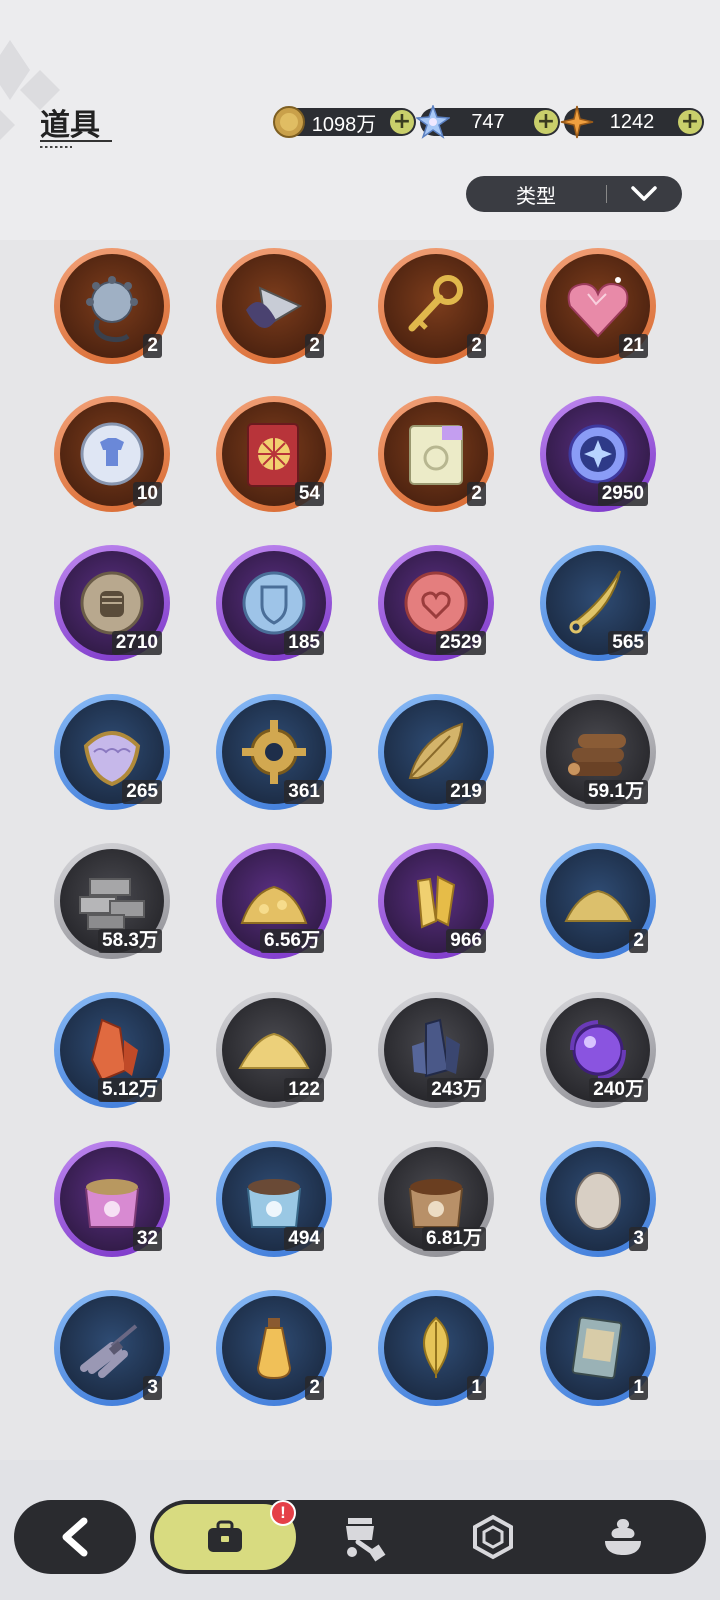  I want to click on item-slot: 361, so click(274, 752).